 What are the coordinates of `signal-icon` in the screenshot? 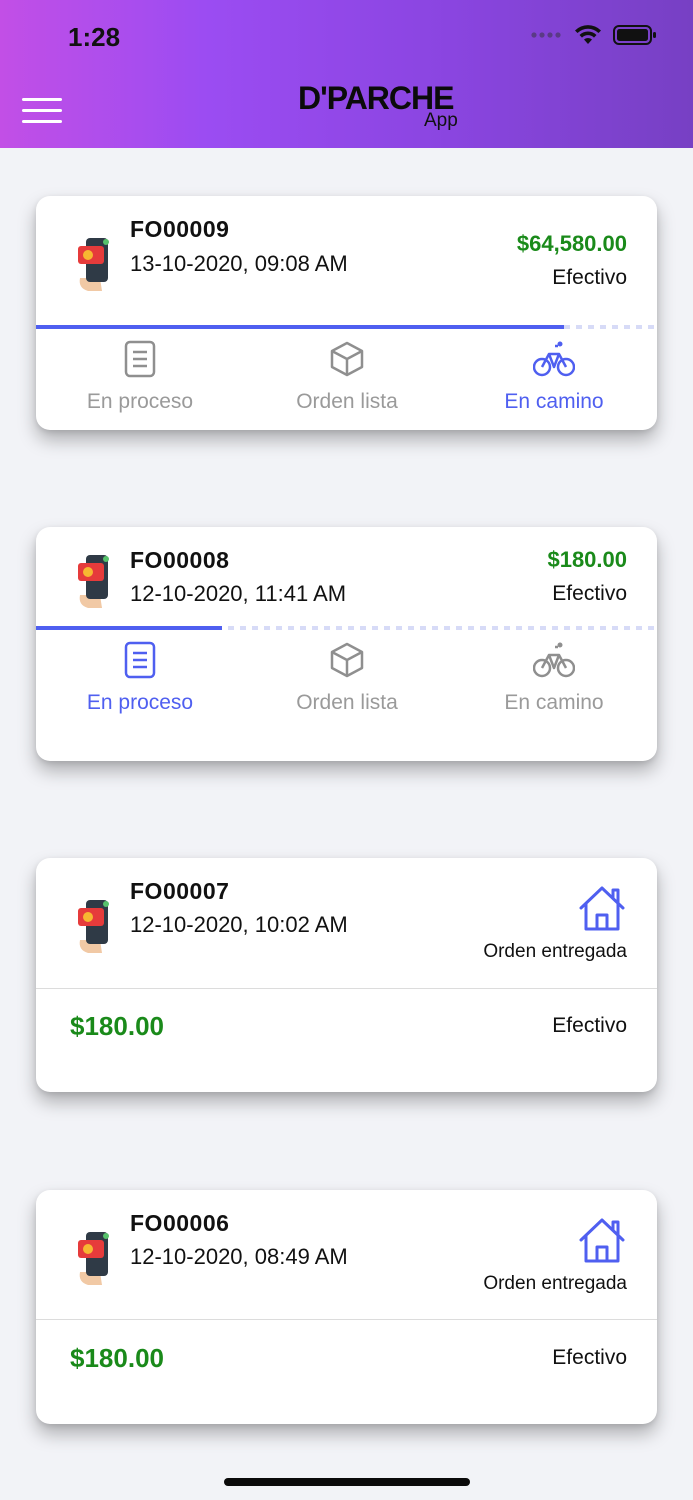 It's located at (546, 35).